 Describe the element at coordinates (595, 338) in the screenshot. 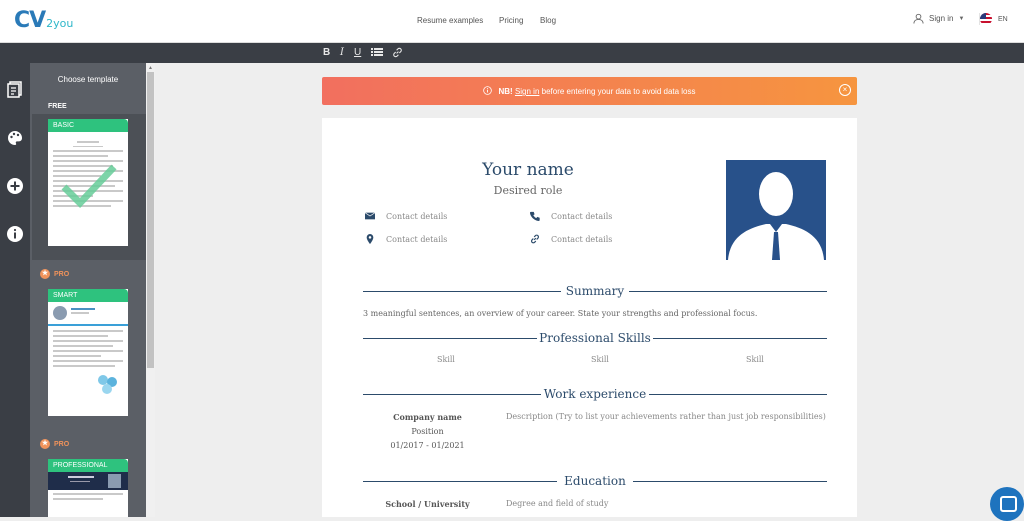

I see `skills-heading: Professional Skills` at that location.